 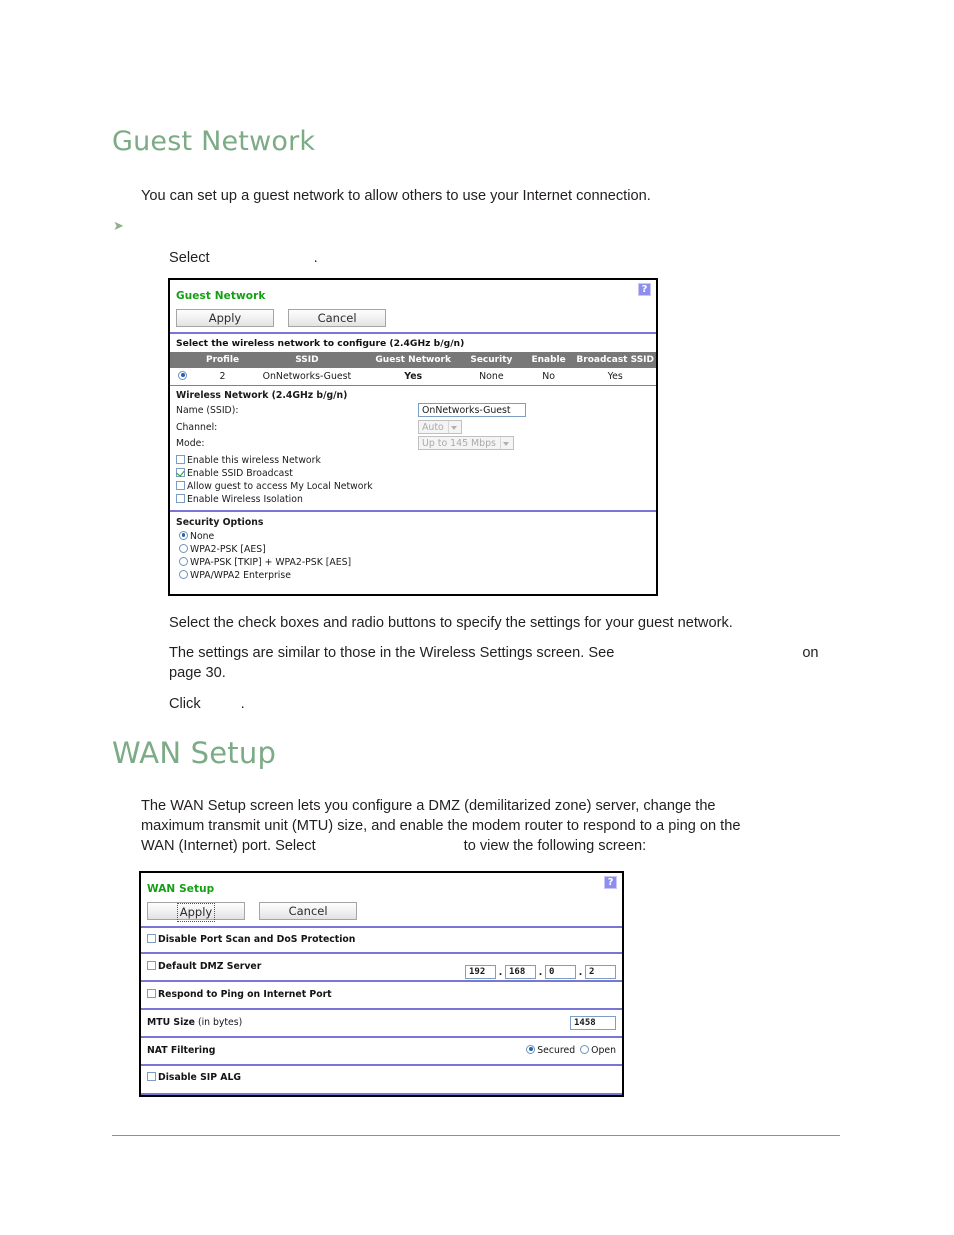 What do you see at coordinates (180, 498) in the screenshot?
I see `enable-wireless-isolation-checkbox` at bounding box center [180, 498].